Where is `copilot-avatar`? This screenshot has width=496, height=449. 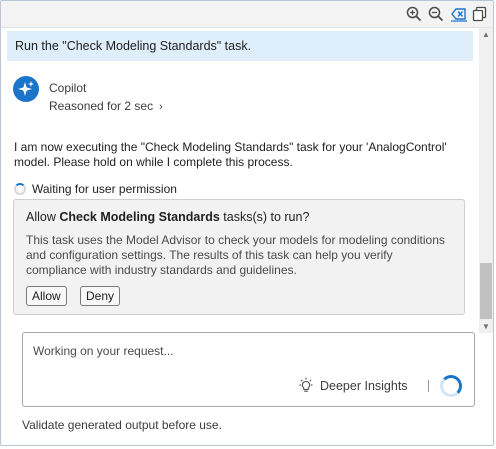
copilot-avatar is located at coordinates (26, 89).